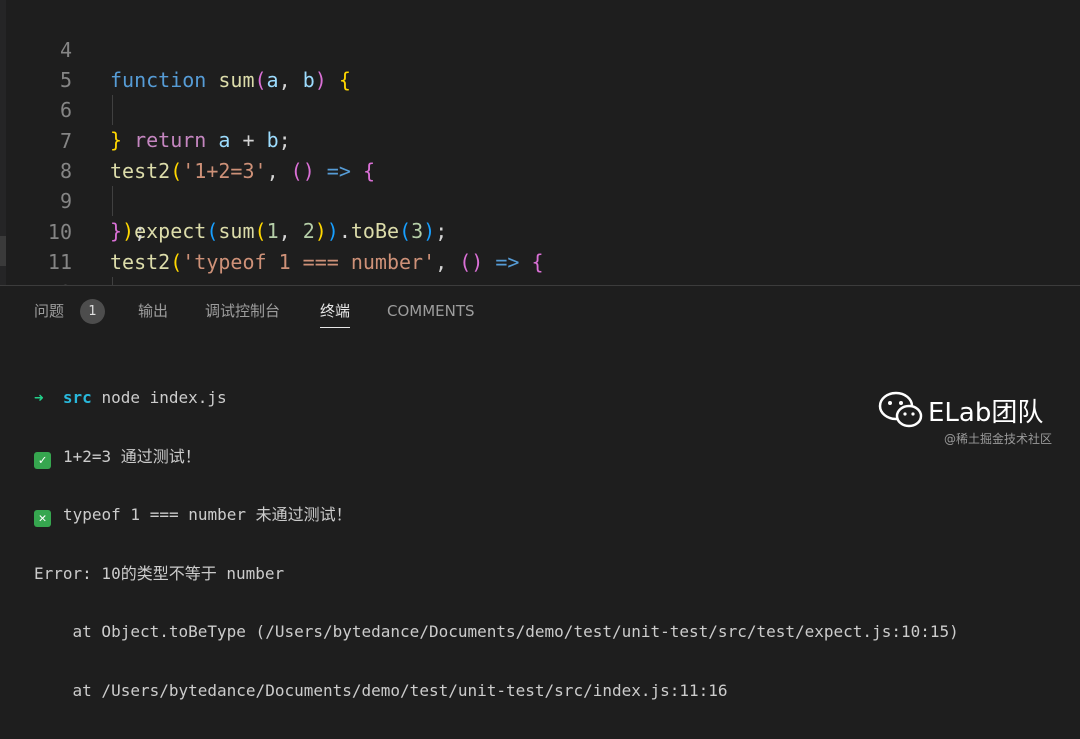 This screenshot has height=739, width=1080. I want to click on tab-terminal: 终端, so click(335, 314).